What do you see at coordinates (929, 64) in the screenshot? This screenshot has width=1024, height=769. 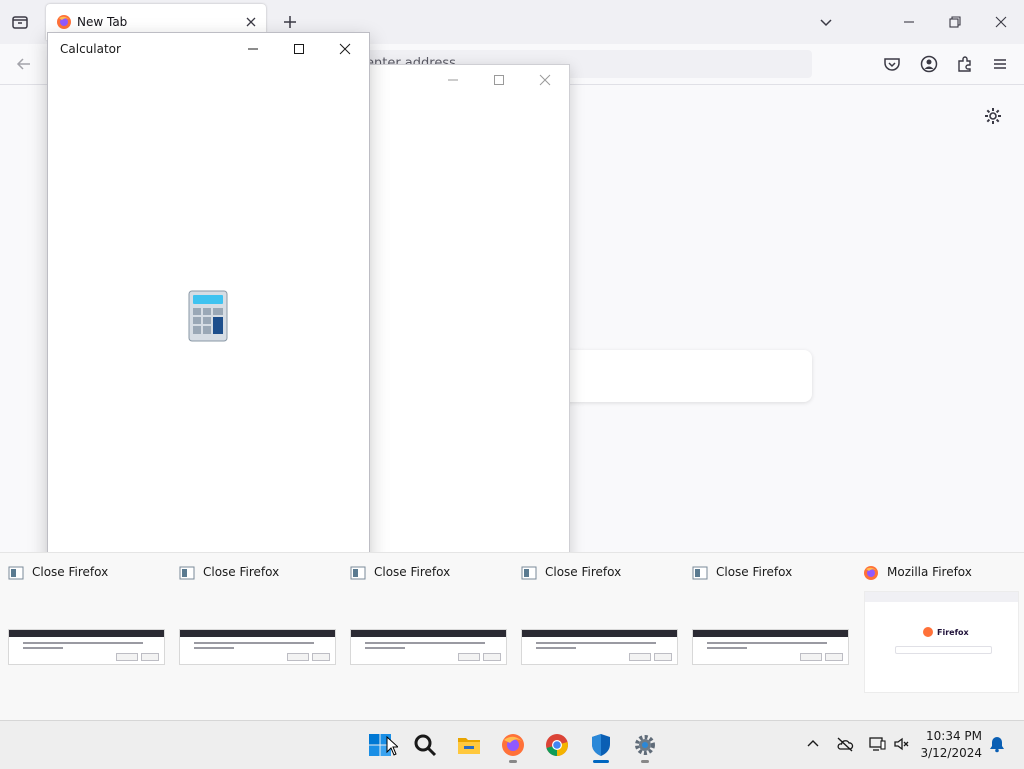 I see `account-icon` at bounding box center [929, 64].